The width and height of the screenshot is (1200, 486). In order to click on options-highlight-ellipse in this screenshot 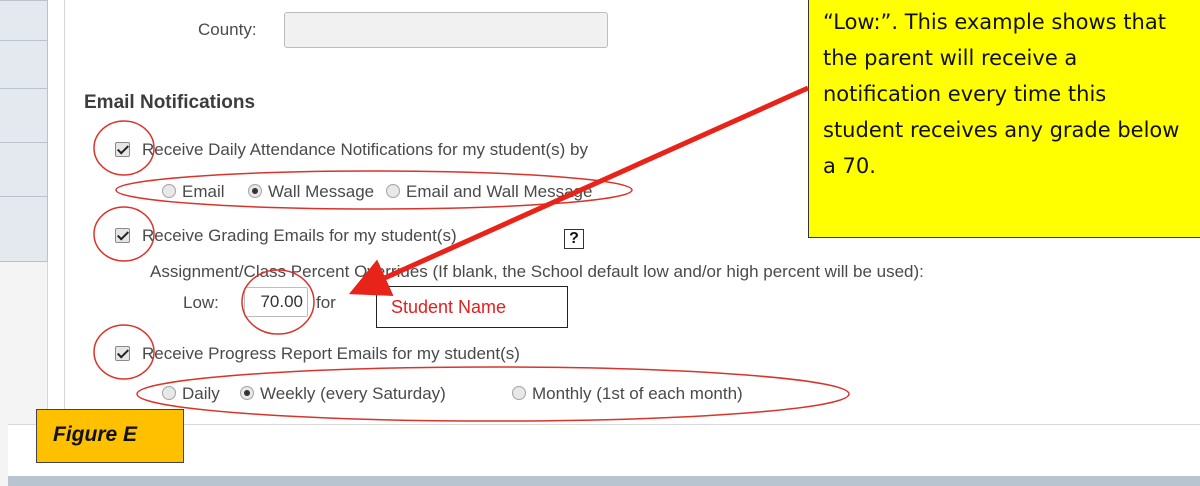, I will do `click(493, 394)`.